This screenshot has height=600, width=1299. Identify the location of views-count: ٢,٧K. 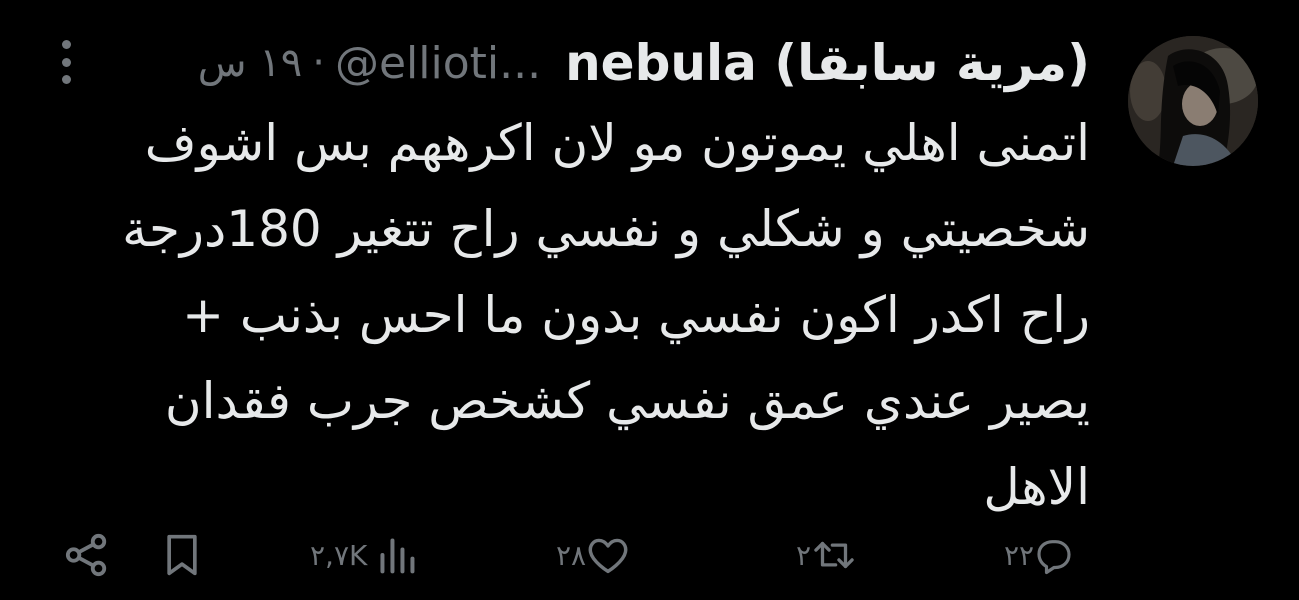
(339, 555).